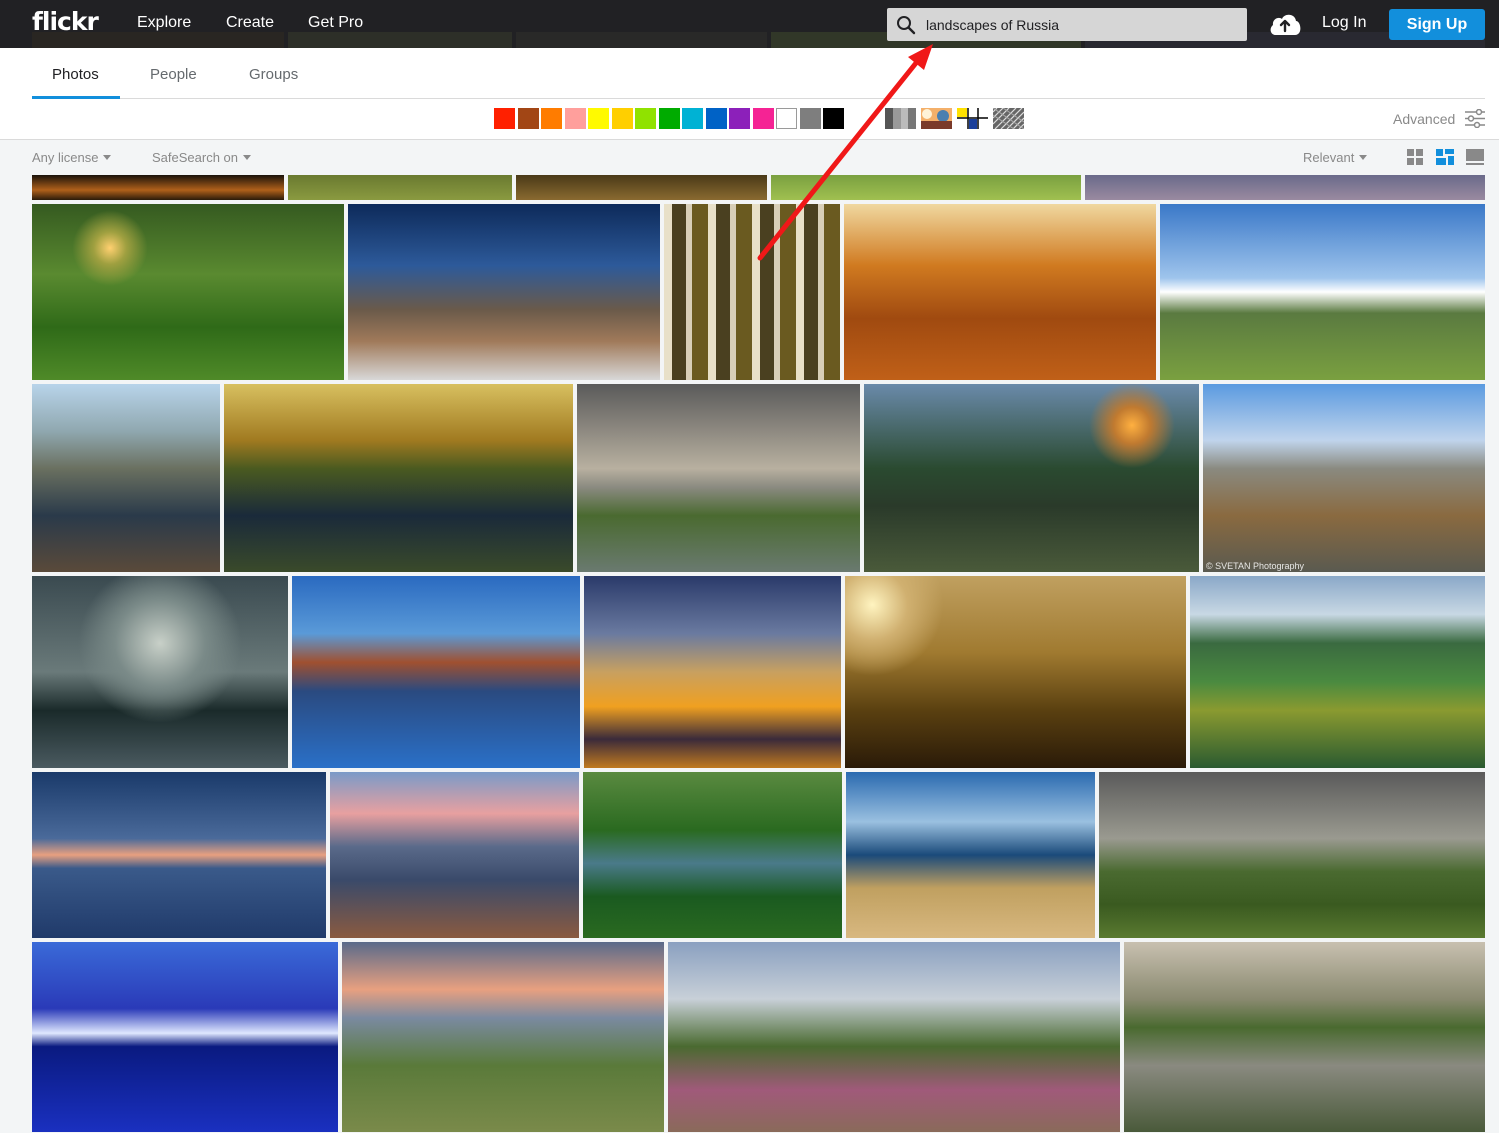 This screenshot has width=1499, height=1133. What do you see at coordinates (900, 118) in the screenshot?
I see `black-and-white-filter` at bounding box center [900, 118].